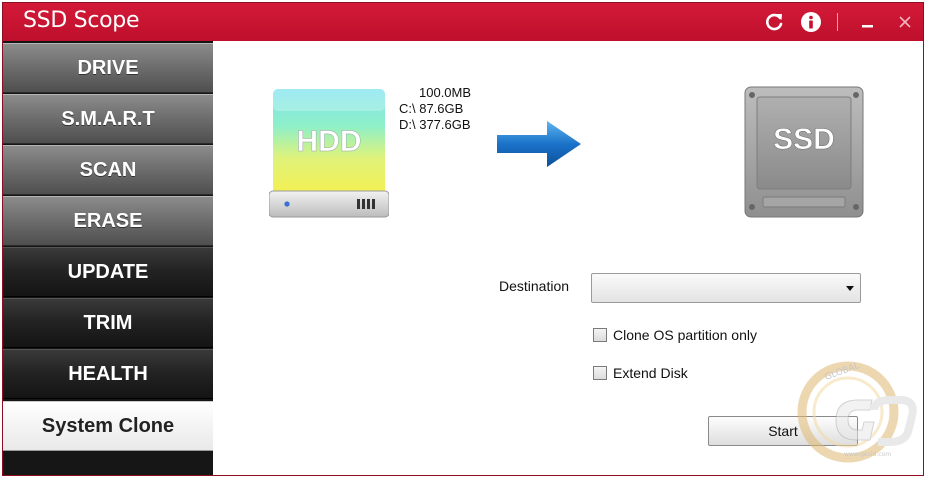 Image resolution: width=928 pixels, height=480 pixels. I want to click on hdd-label: HDD, so click(329, 141).